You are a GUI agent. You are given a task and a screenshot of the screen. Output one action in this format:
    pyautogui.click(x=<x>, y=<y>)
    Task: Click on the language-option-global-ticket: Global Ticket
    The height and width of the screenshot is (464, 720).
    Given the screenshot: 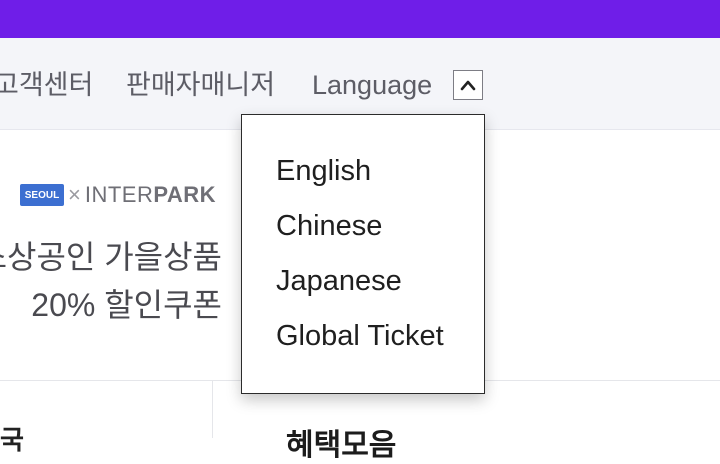 What is the action you would take?
    pyautogui.click(x=360, y=336)
    